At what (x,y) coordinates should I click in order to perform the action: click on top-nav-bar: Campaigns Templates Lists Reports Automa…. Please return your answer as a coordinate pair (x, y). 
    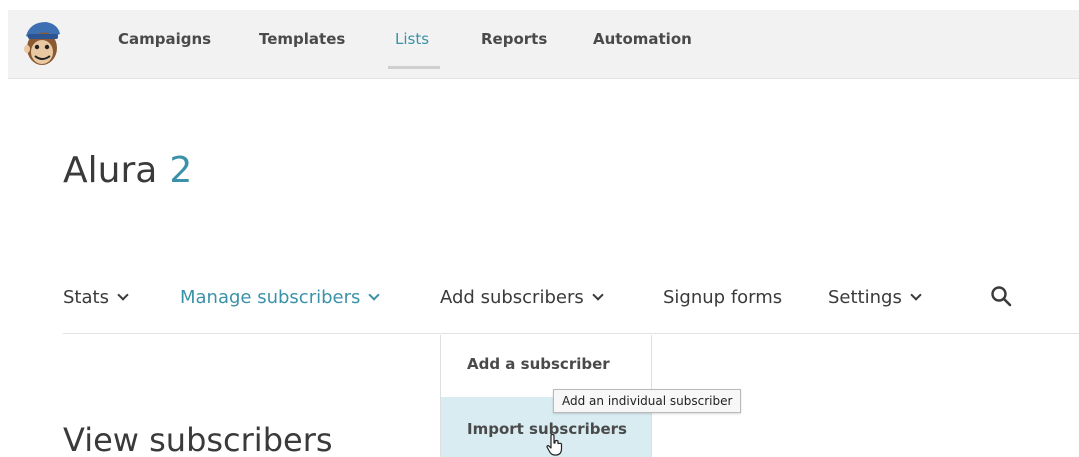
    Looking at the image, I should click on (543, 44).